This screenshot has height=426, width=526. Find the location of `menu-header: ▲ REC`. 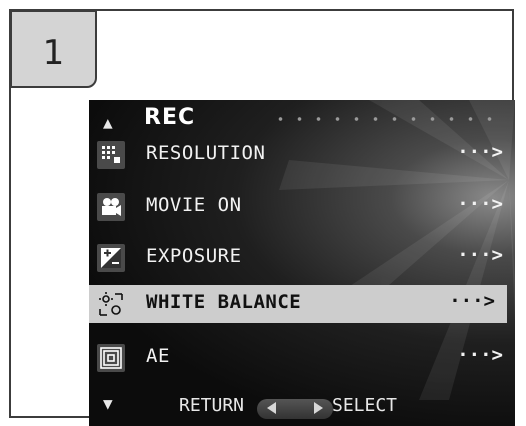

menu-header: ▲ REC is located at coordinates (302, 118).